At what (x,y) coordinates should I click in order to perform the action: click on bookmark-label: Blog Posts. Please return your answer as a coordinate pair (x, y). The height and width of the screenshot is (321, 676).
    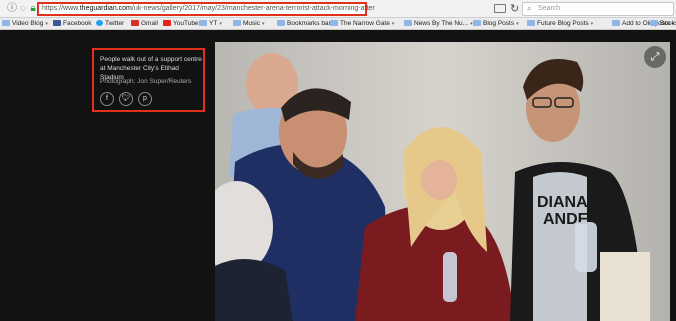
    Looking at the image, I should click on (499, 23).